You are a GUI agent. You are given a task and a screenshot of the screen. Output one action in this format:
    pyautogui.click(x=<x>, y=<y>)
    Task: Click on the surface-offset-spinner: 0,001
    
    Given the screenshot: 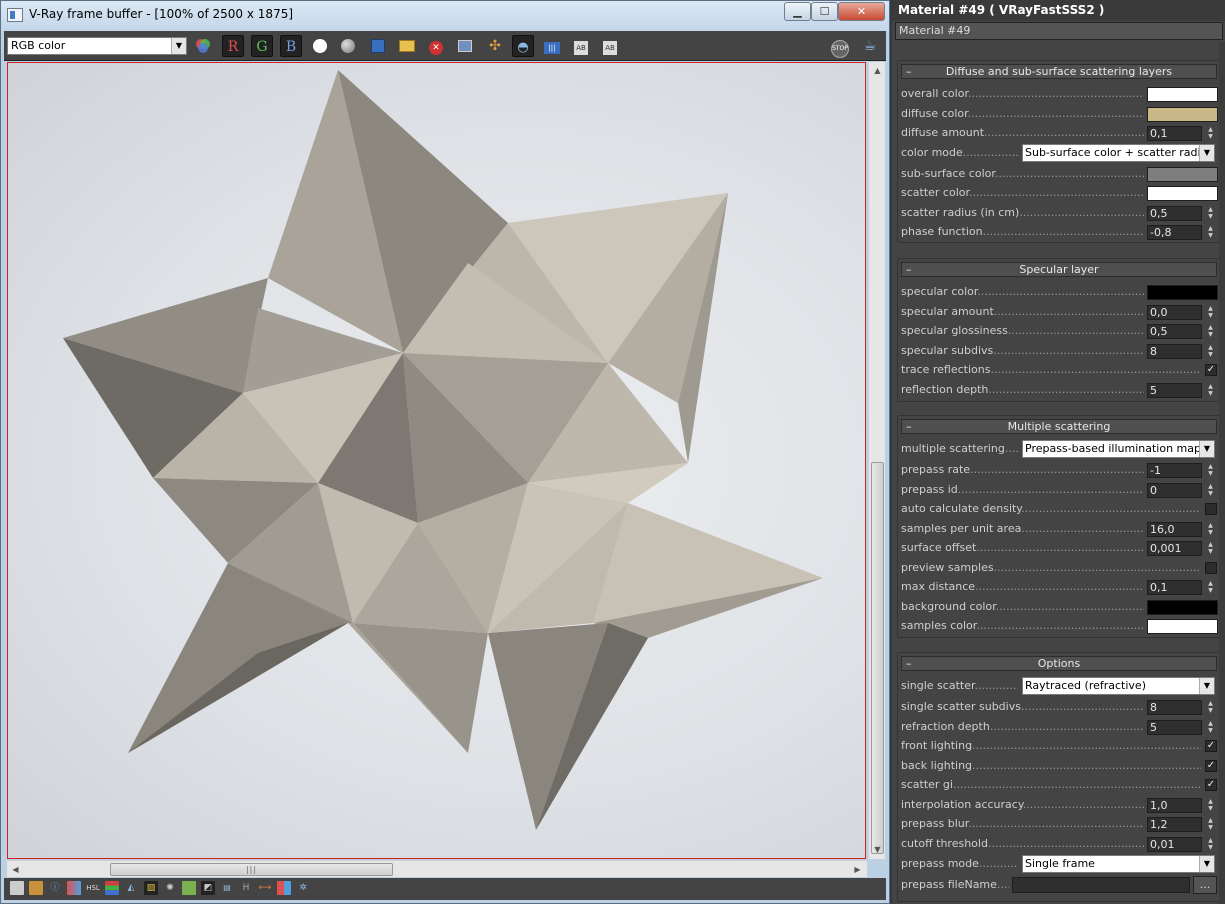 What is the action you would take?
    pyautogui.click(x=1174, y=548)
    